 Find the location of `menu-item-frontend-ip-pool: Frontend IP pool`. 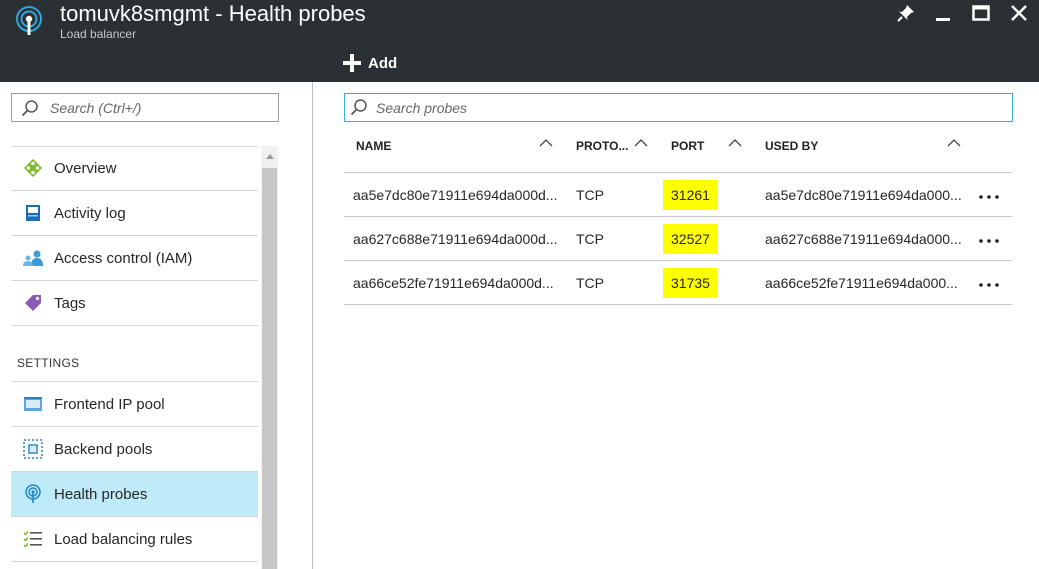

menu-item-frontend-ip-pool: Frontend IP pool is located at coordinates (134, 404).